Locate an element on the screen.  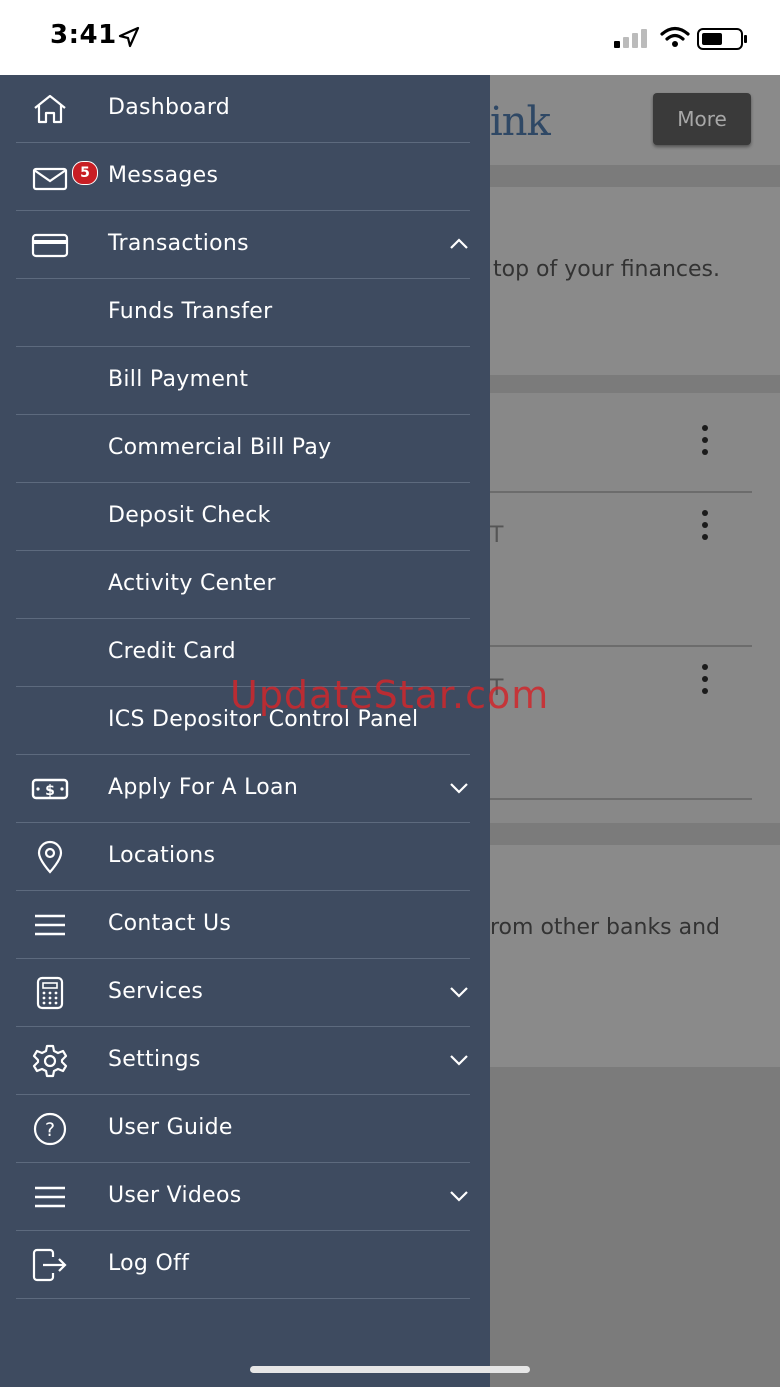
help-circle-icon: ? is located at coordinates (50, 1129).